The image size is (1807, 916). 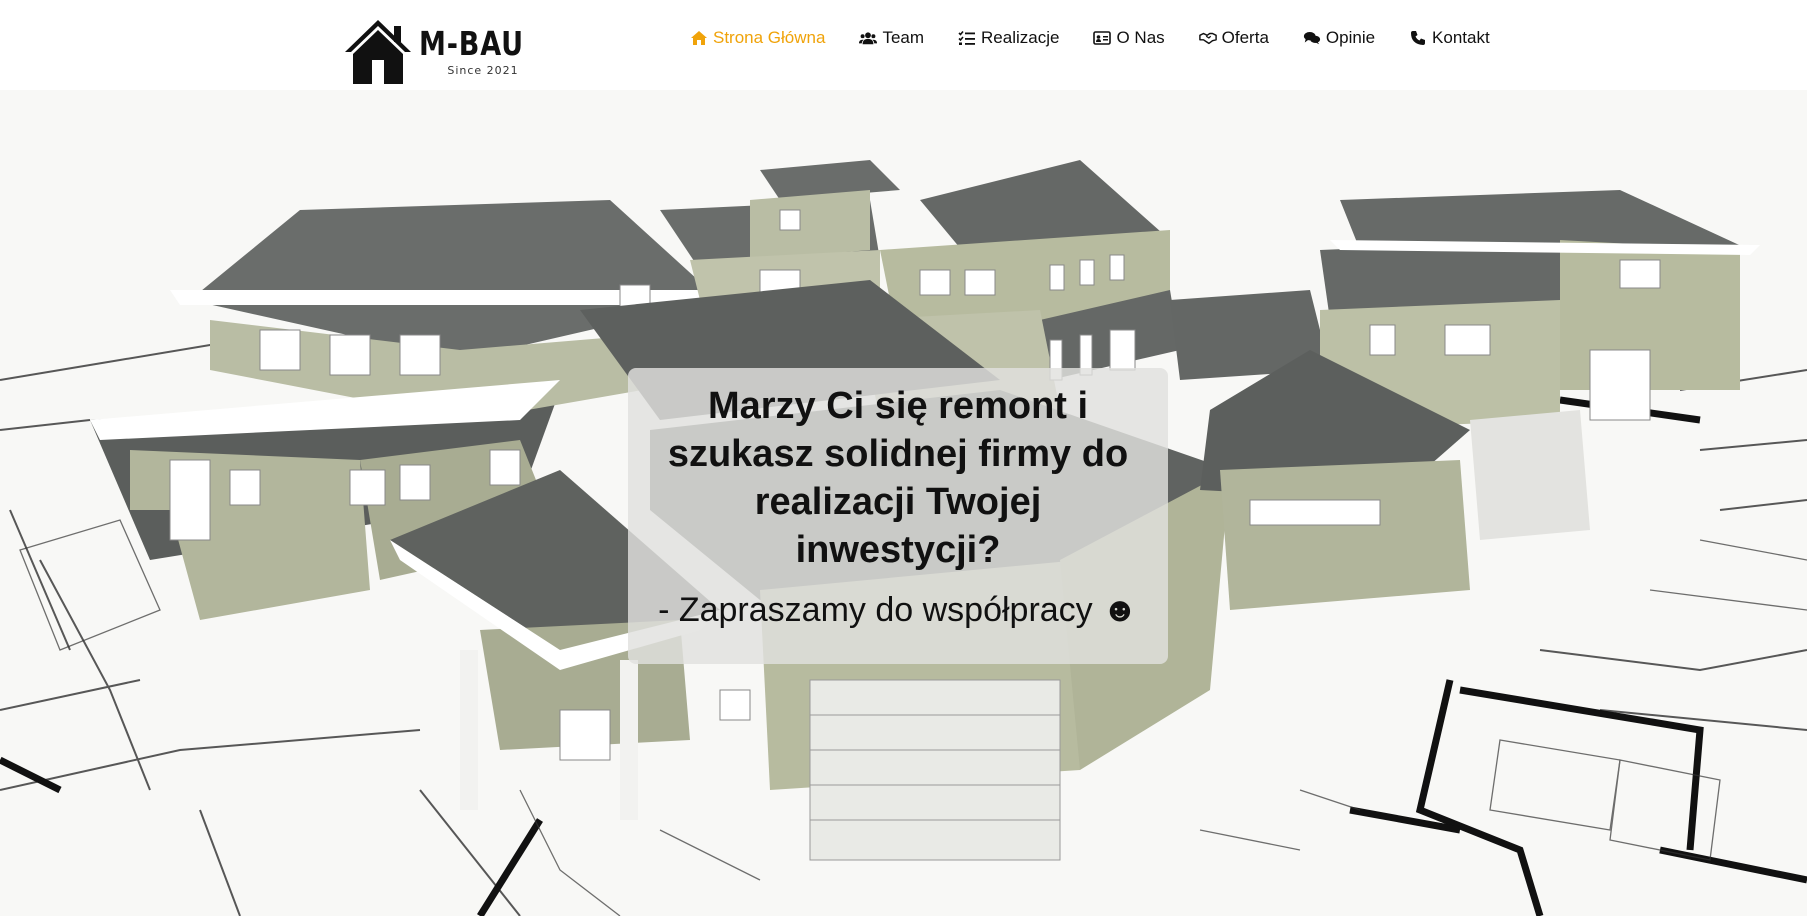 I want to click on nav-item-label: O Nas, so click(x=1140, y=37).